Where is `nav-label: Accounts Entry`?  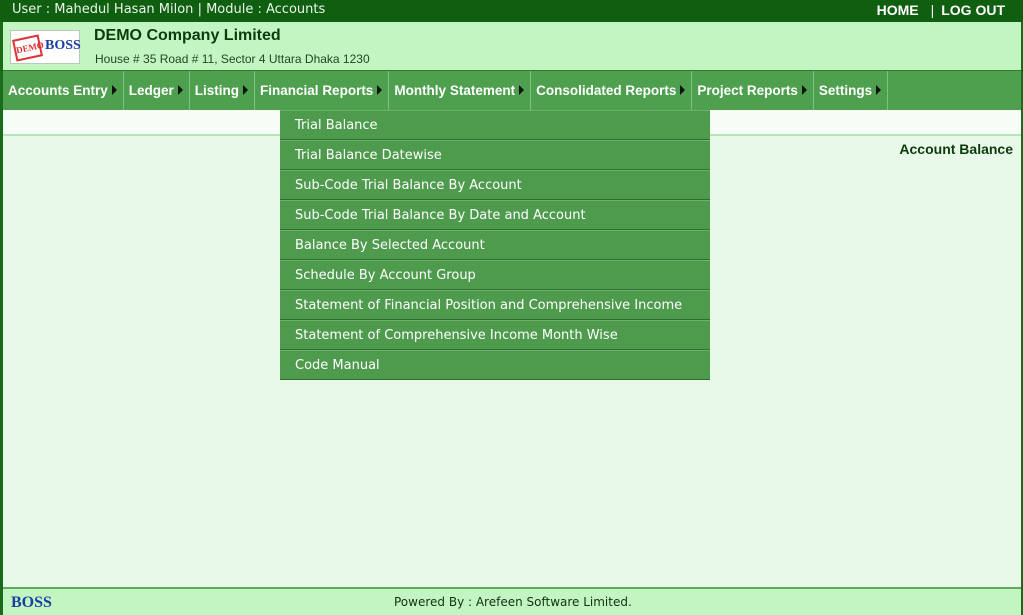
nav-label: Accounts Entry is located at coordinates (58, 90).